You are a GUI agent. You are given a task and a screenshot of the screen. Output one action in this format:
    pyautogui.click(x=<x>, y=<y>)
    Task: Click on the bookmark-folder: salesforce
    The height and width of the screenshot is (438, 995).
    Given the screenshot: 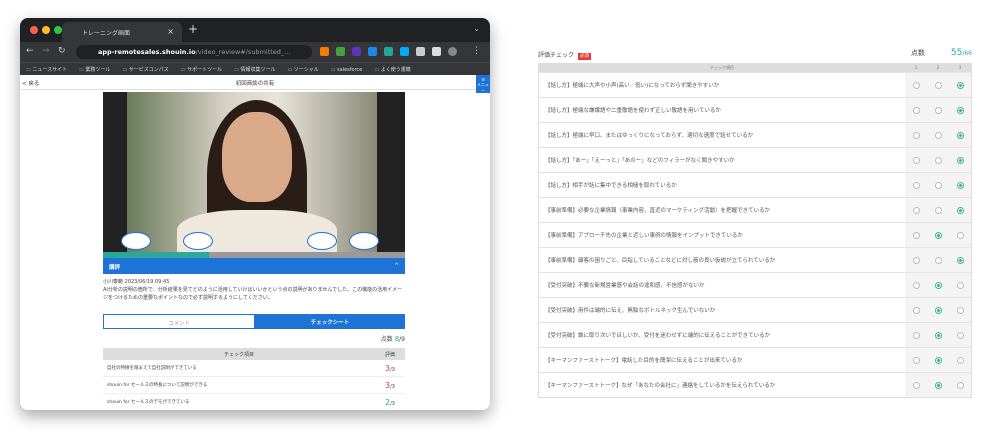 What is the action you would take?
    pyautogui.click(x=347, y=70)
    